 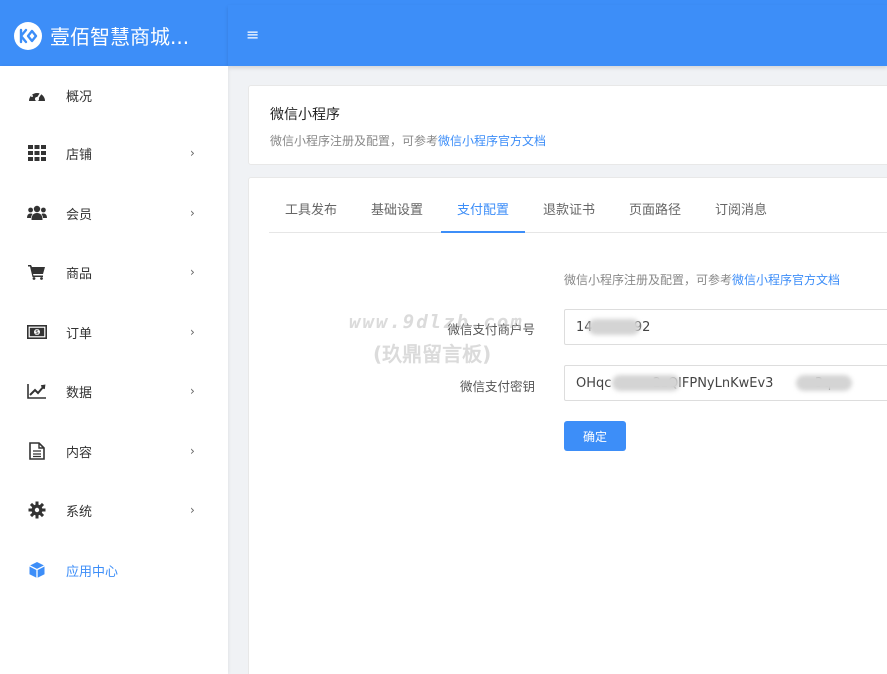 What do you see at coordinates (569, 212) in the screenshot?
I see `tab-refund-cert: 退款证书` at bounding box center [569, 212].